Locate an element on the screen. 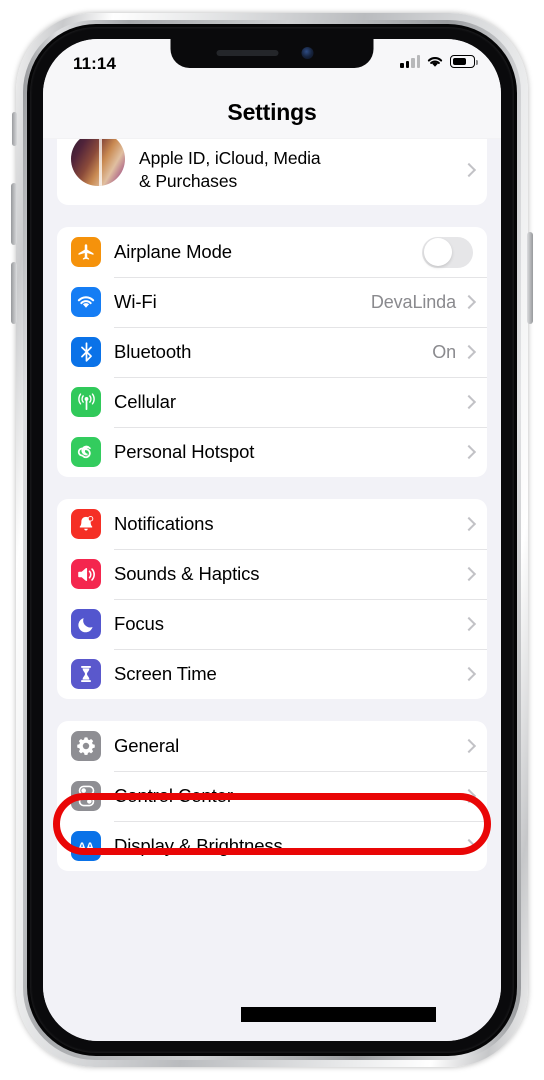 This screenshot has width=544, height=1080. volume-up-button is located at coordinates (14, 214).